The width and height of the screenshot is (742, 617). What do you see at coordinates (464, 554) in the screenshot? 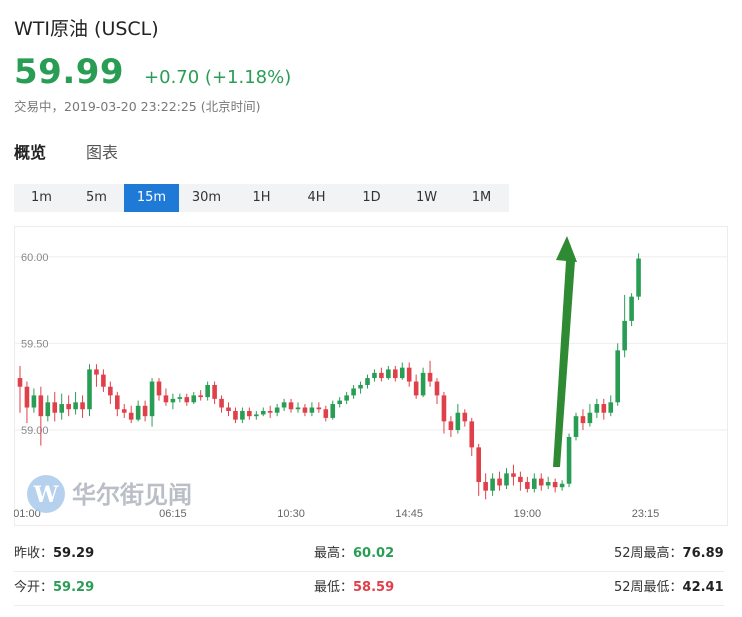
I see `stat-high: 最高：60.02` at bounding box center [464, 554].